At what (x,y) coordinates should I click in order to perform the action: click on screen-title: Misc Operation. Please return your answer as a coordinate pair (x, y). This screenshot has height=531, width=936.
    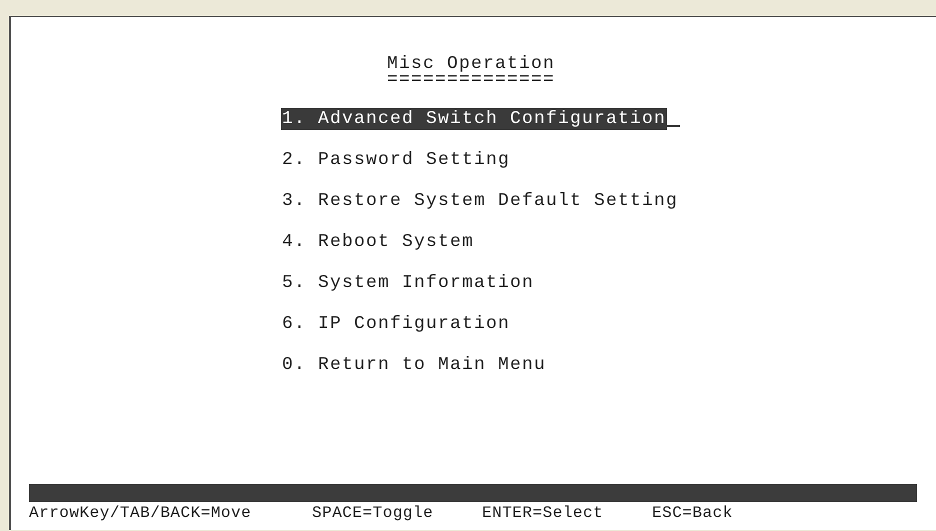
    Looking at the image, I should click on (471, 64).